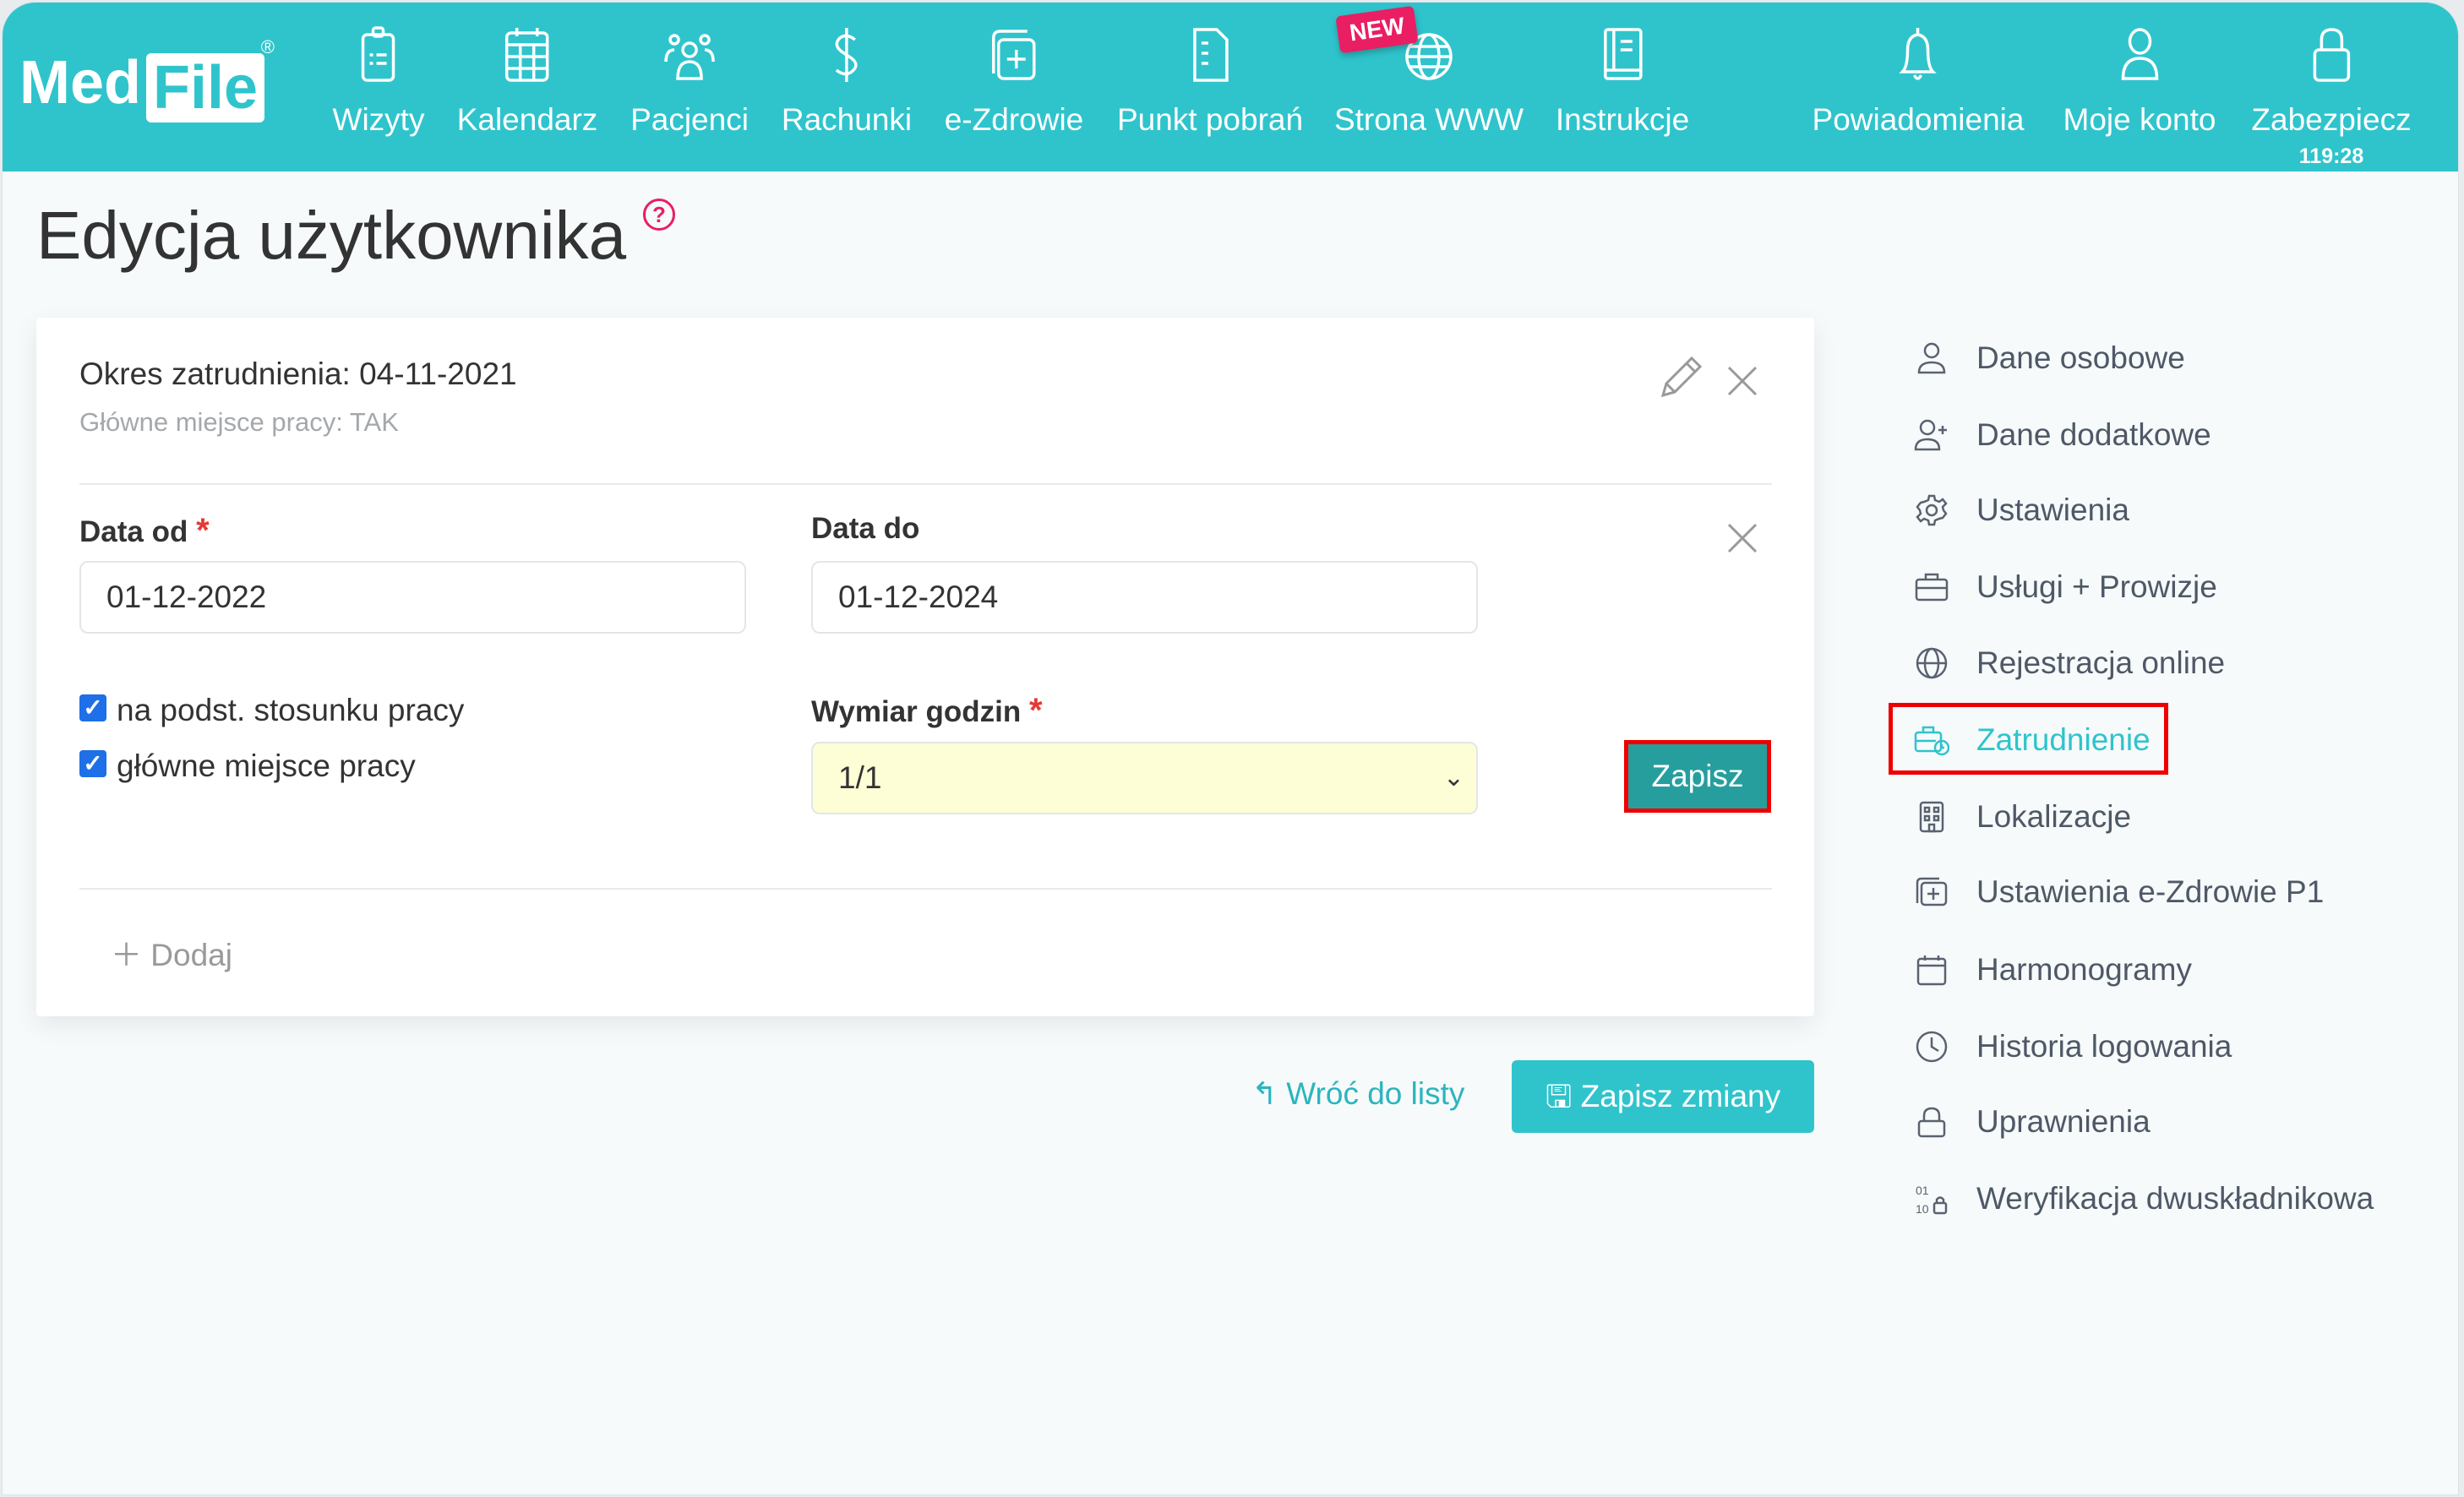 The height and width of the screenshot is (1497, 2464). What do you see at coordinates (2139, 81) in the screenshot?
I see `nav-moje-konto: Moje konto` at bounding box center [2139, 81].